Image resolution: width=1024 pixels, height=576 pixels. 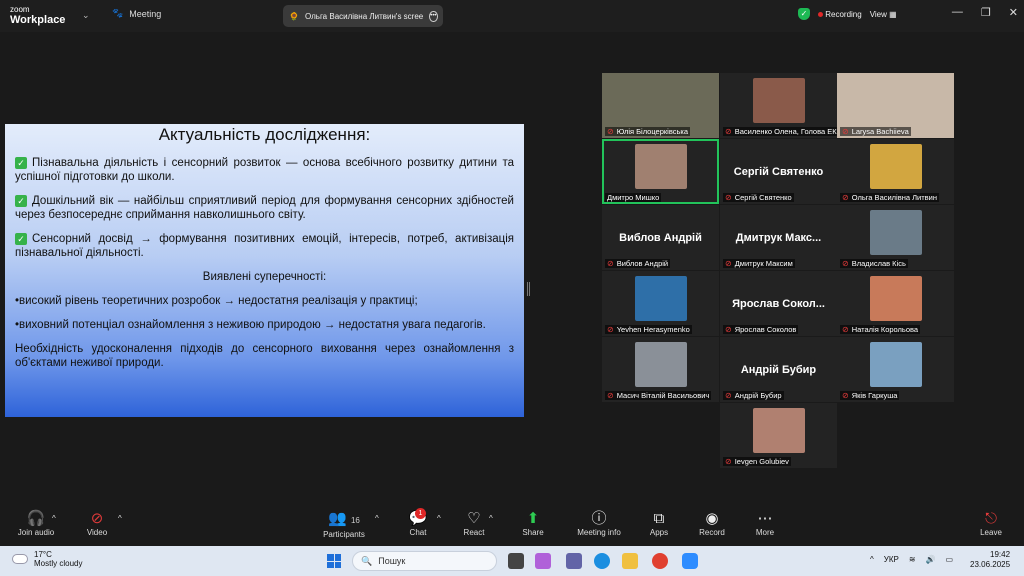 I want to click on participant-name: Наталія Корольова, so click(x=885, y=329).